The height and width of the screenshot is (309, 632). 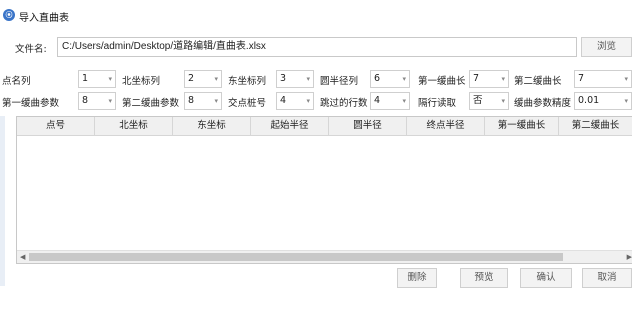 What do you see at coordinates (581, 78) in the screenshot?
I see `second-spiral-length-value: 7` at bounding box center [581, 78].